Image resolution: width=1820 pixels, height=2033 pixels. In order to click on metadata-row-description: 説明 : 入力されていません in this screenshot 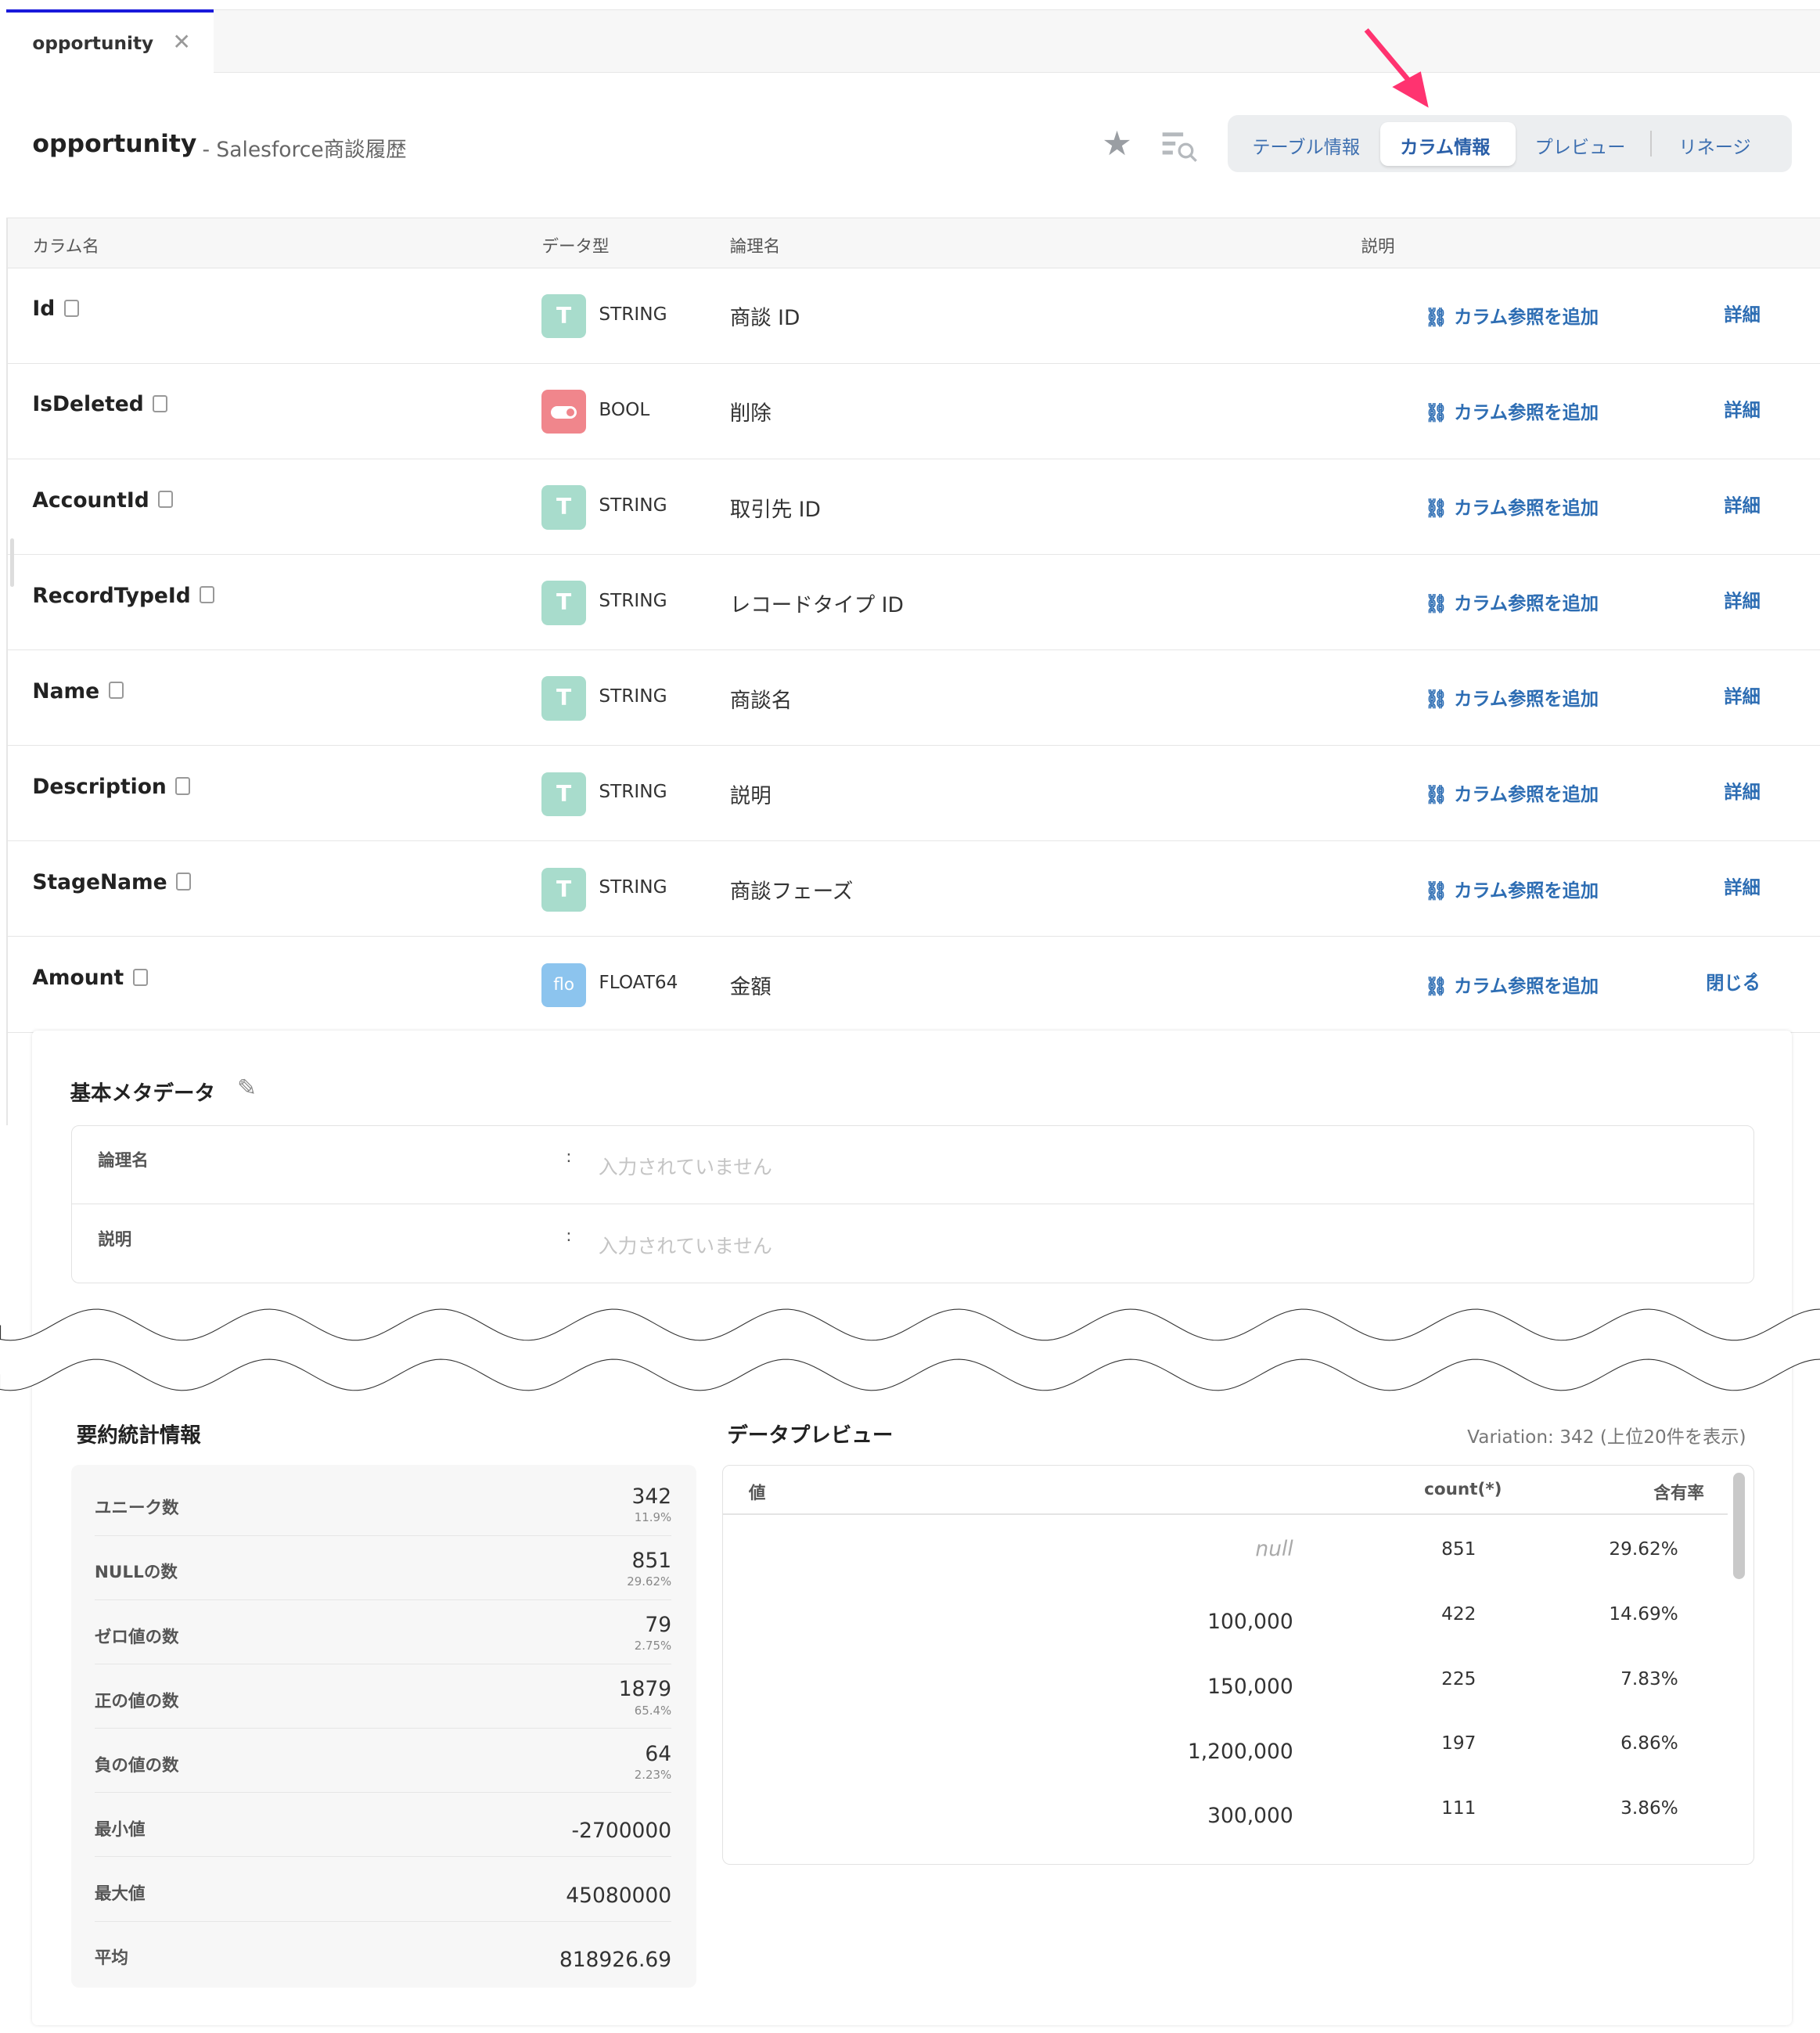, I will do `click(912, 1244)`.